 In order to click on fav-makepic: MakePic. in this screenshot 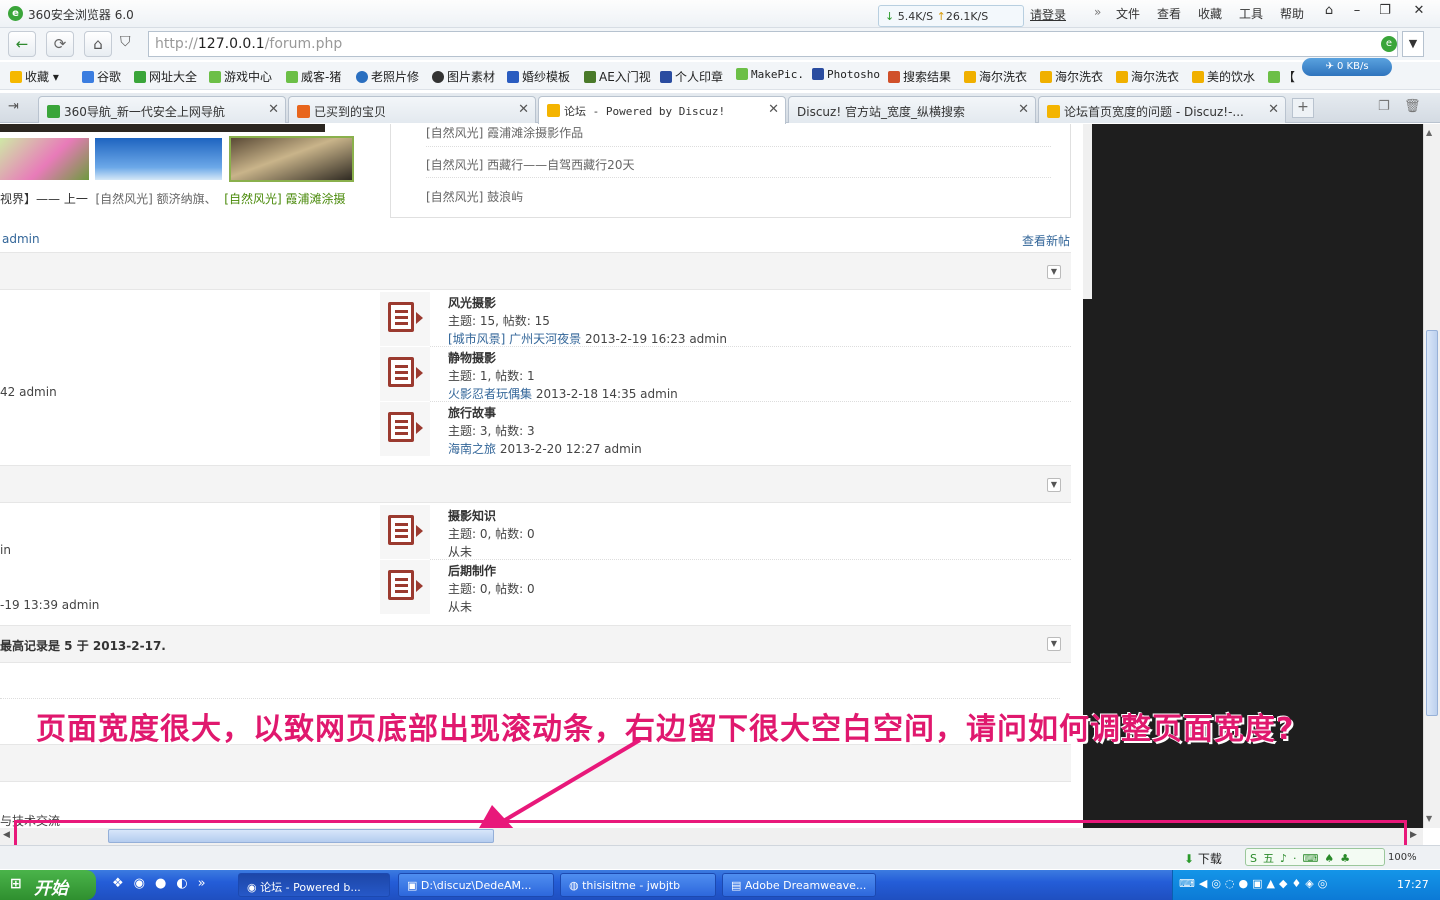, I will do `click(770, 74)`.